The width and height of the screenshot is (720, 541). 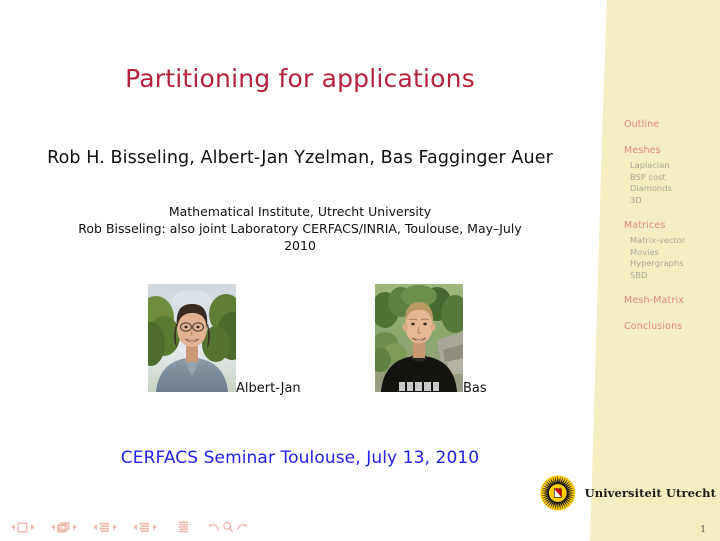 What do you see at coordinates (650, 493) in the screenshot?
I see `university-wordmark: Universiteit Utrecht` at bounding box center [650, 493].